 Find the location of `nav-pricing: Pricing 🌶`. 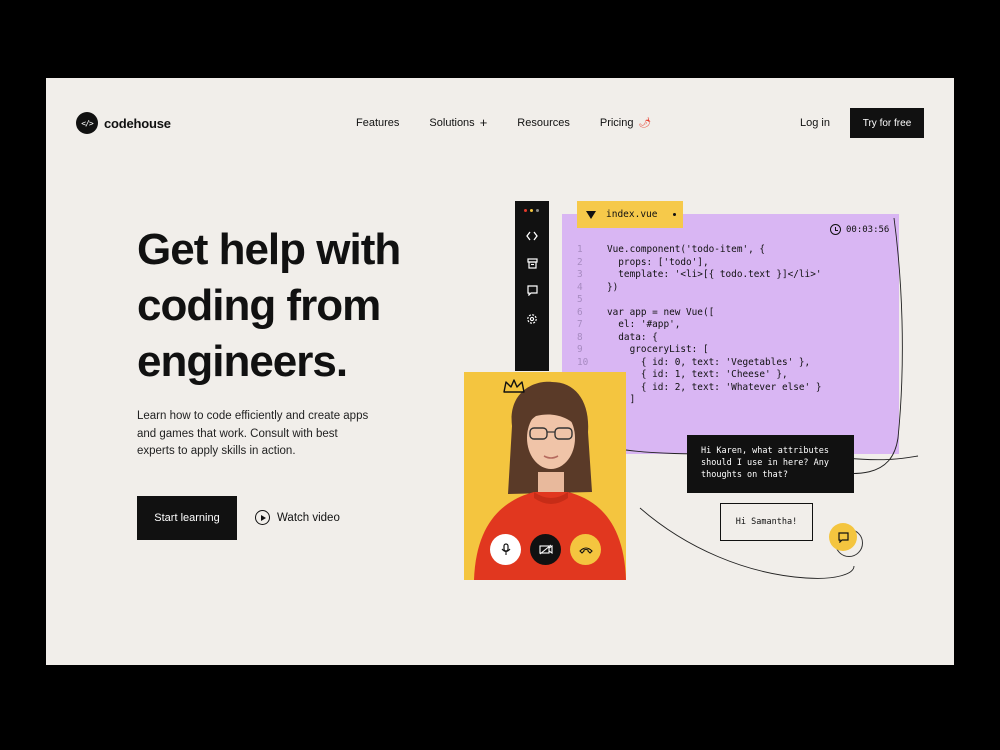

nav-pricing: Pricing 🌶 is located at coordinates (625, 123).